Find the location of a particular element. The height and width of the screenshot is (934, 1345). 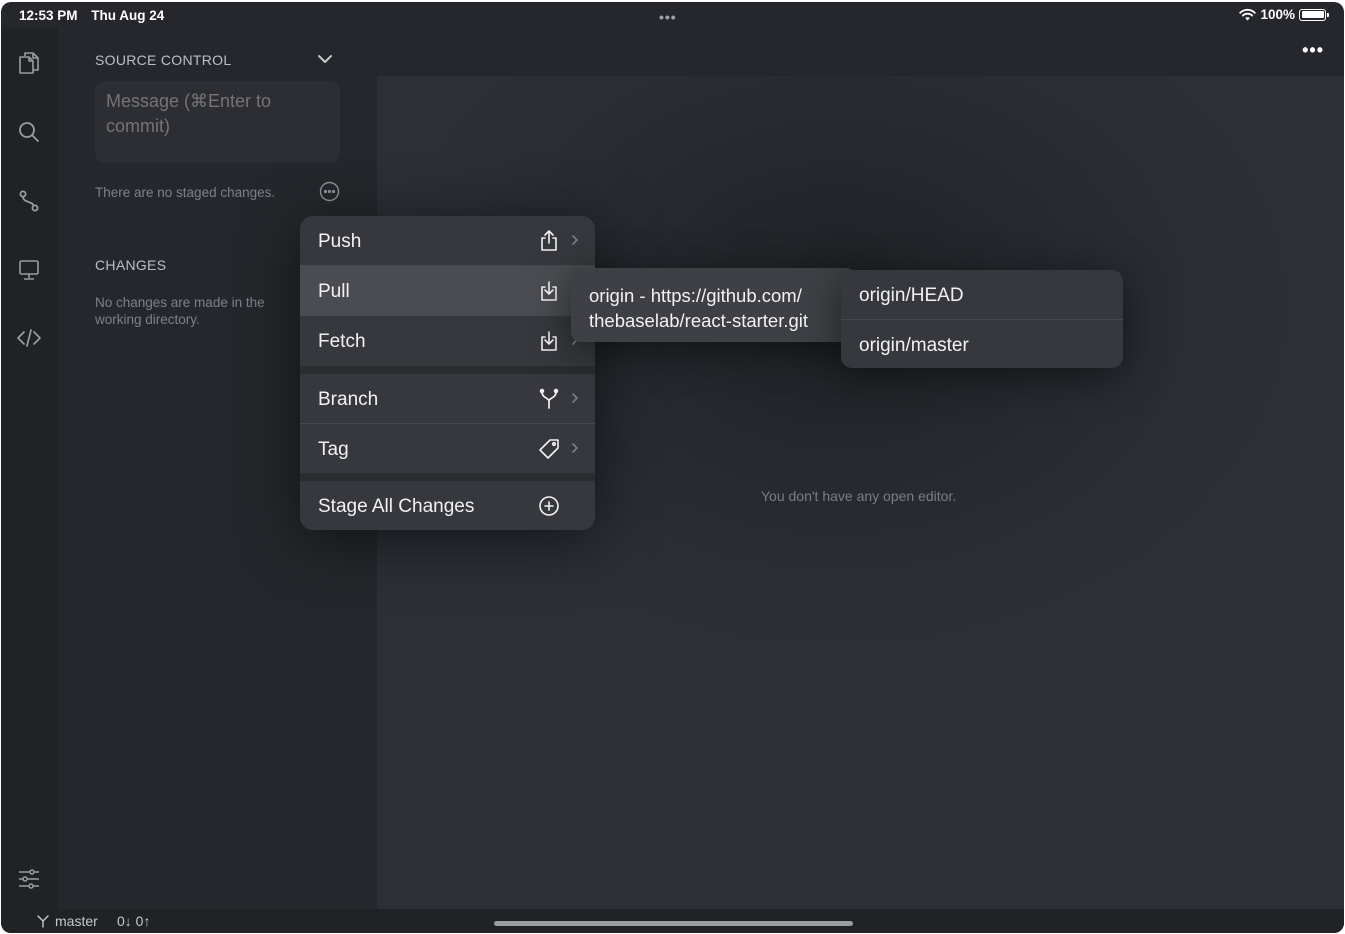

tag-icon is located at coordinates (549, 449).